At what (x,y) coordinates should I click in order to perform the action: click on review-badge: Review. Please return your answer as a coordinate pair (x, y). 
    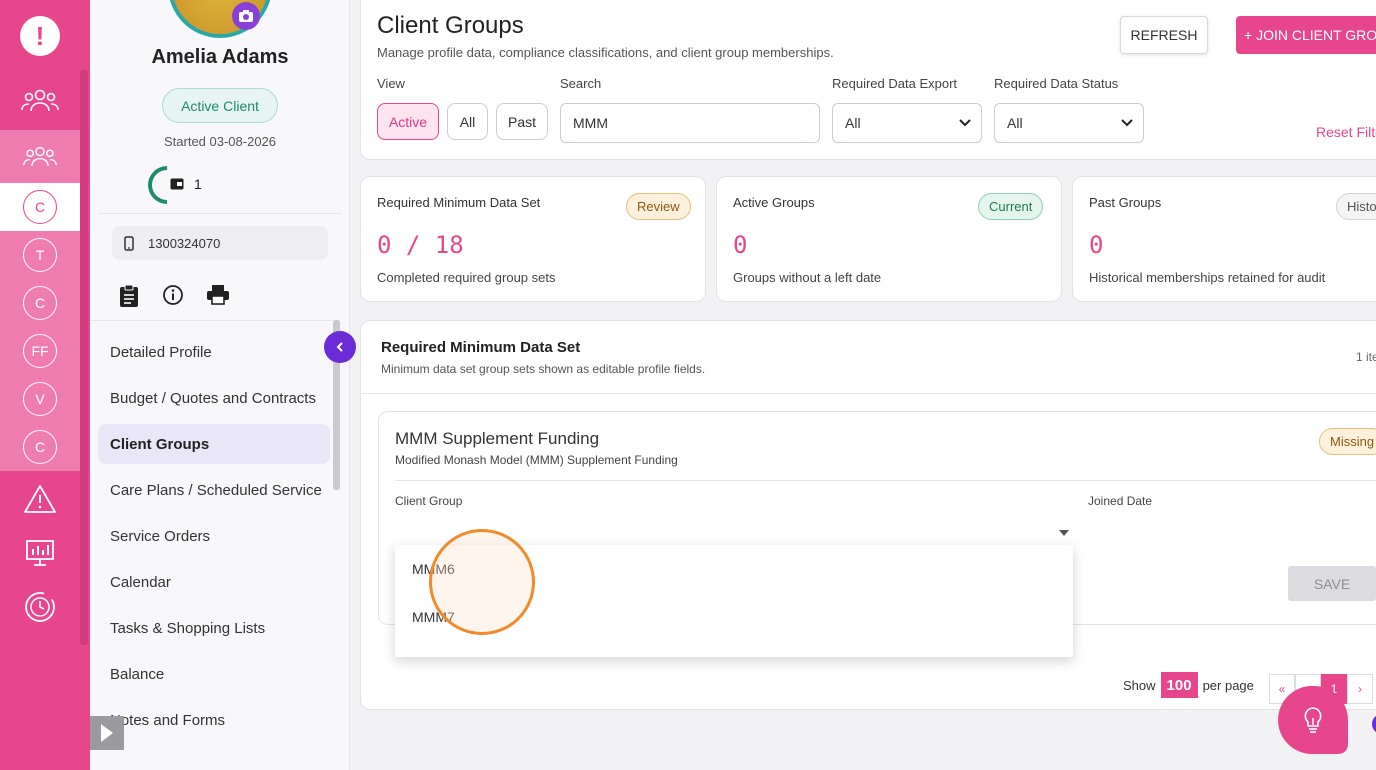
    Looking at the image, I should click on (658, 206).